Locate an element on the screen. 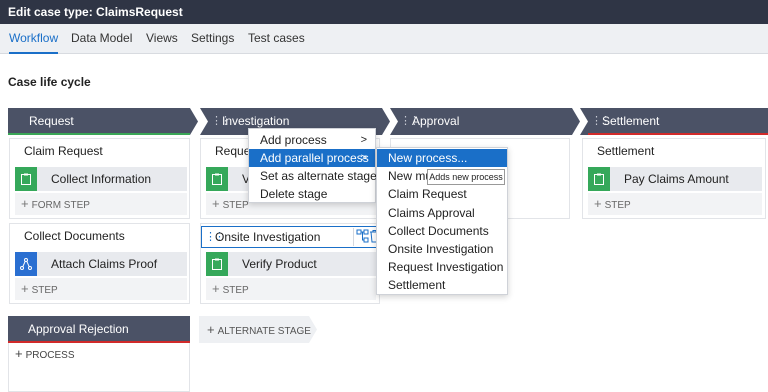  submenu-item-request-investigation: Request Investigation is located at coordinates (442, 267).